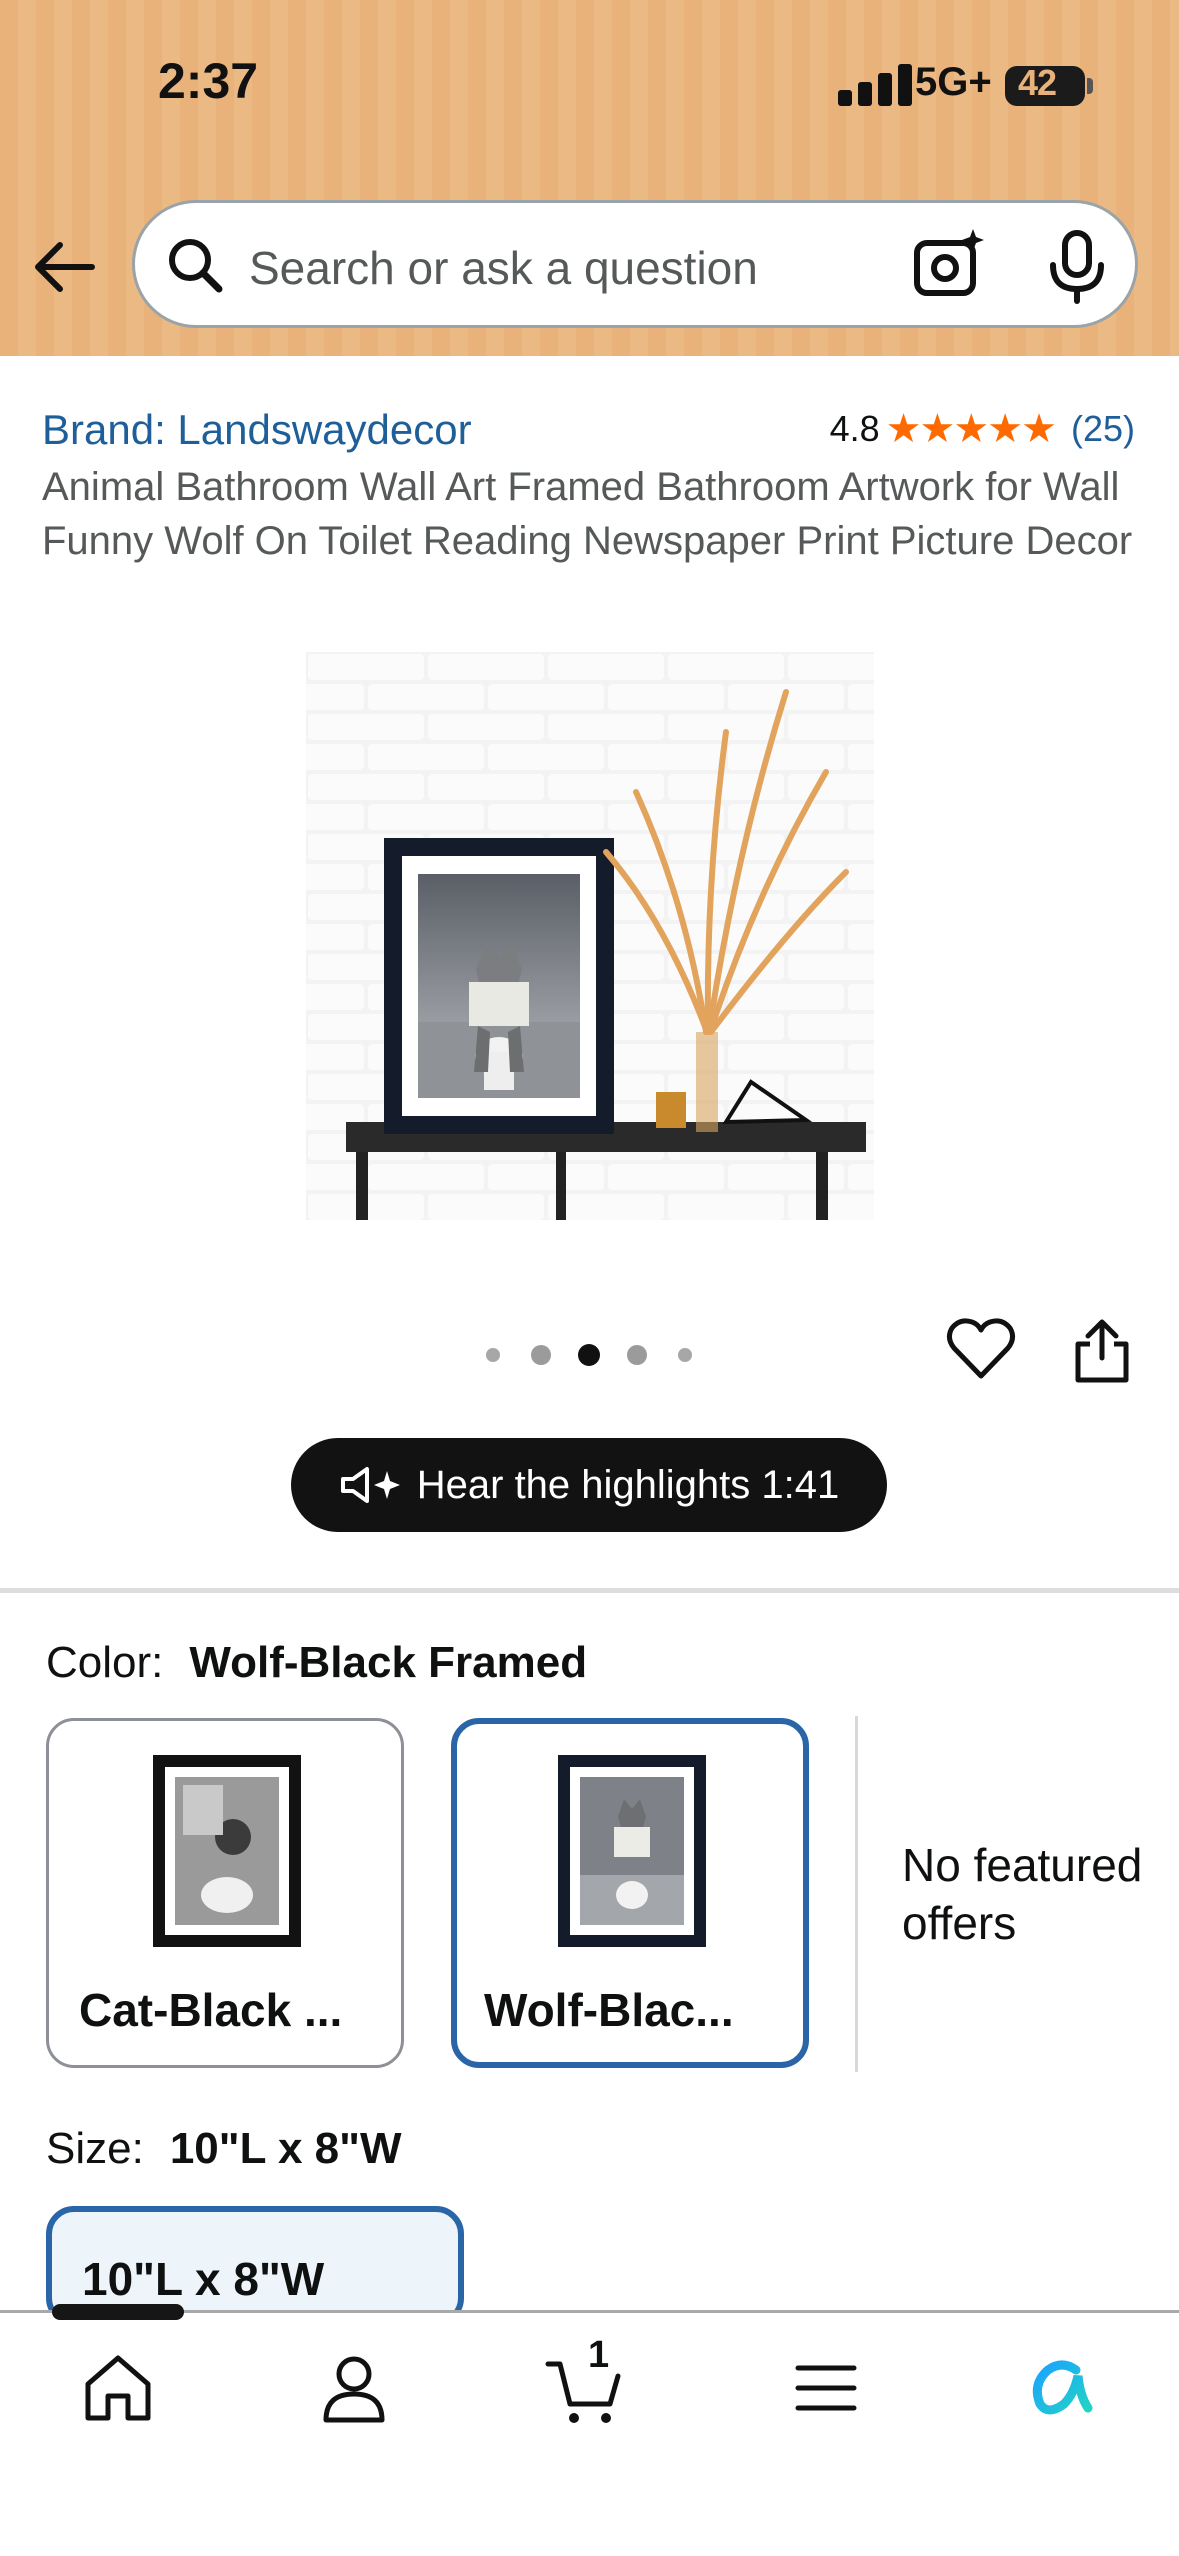 The width and height of the screenshot is (1179, 2556). I want to click on active-tab-indicator, so click(118, 2312).